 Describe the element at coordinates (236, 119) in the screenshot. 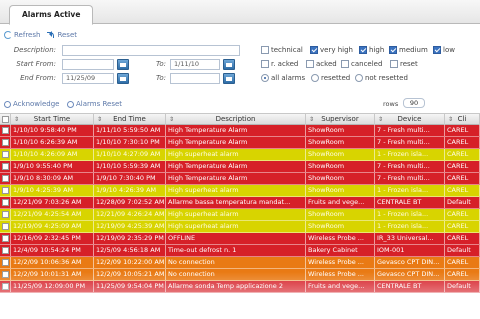

I see `header-description: ⇕ Description` at that location.